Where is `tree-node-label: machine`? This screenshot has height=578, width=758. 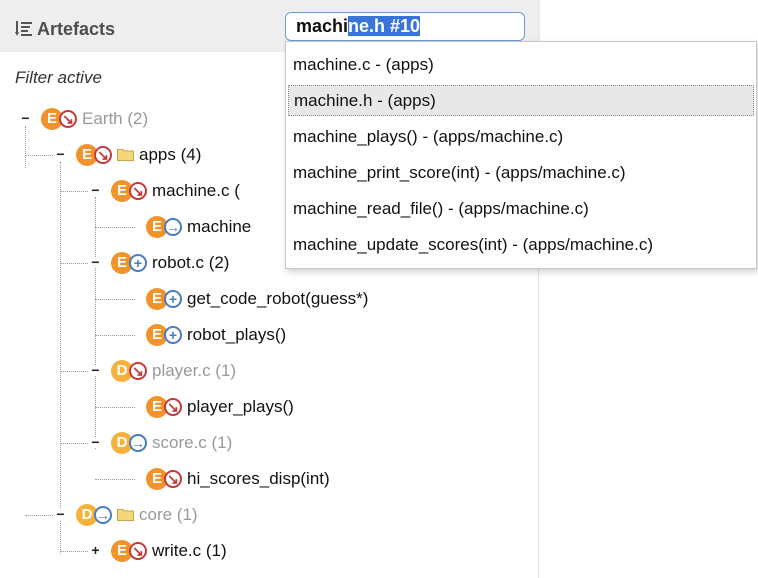 tree-node-label: machine is located at coordinates (219, 227).